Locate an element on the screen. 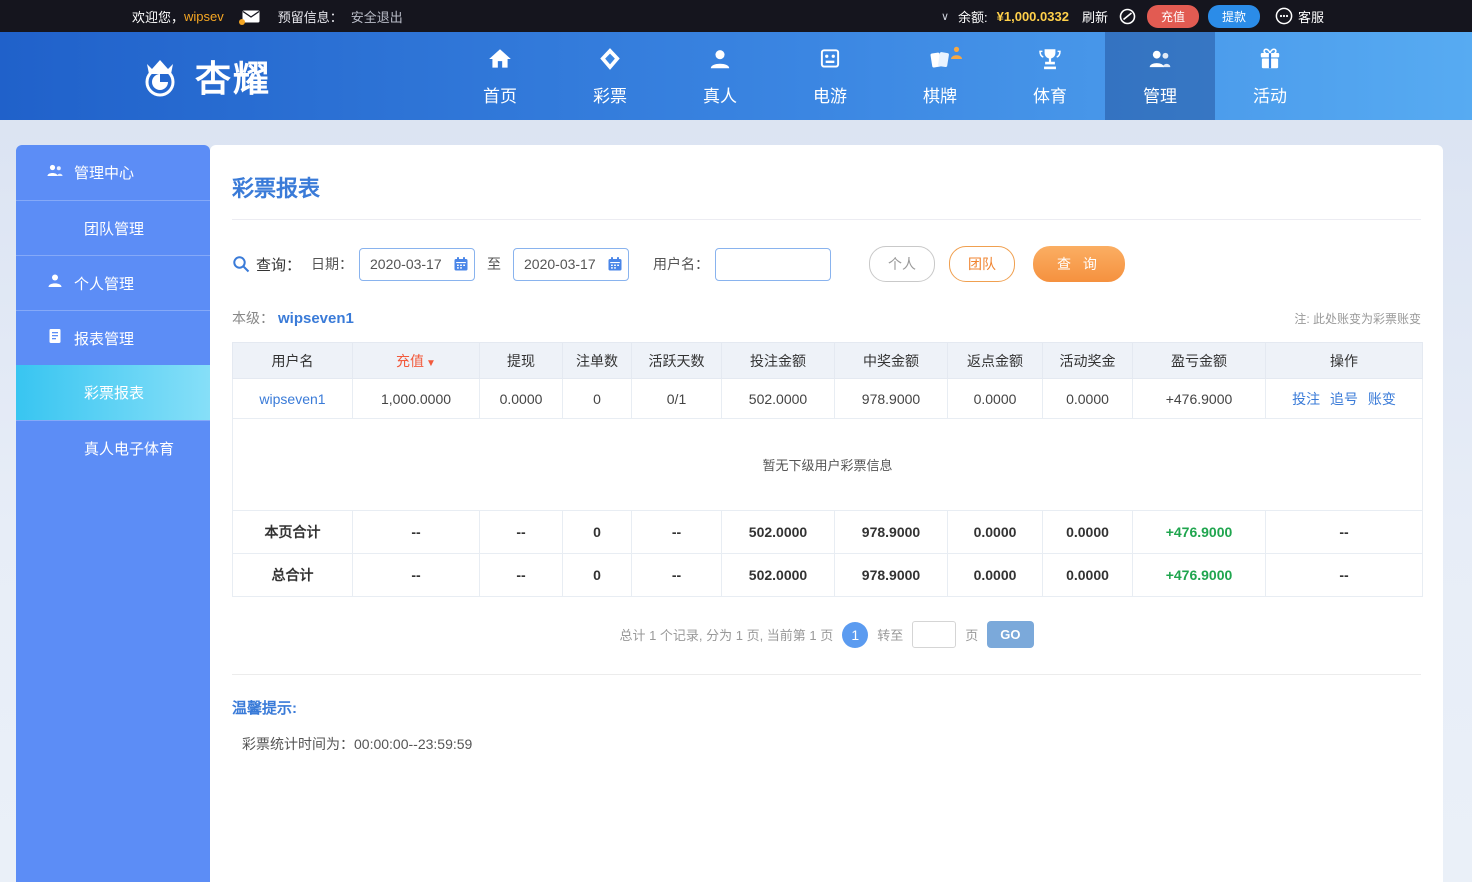 This screenshot has width=1472, height=882. brand-logo: 杏耀 is located at coordinates (202, 76).